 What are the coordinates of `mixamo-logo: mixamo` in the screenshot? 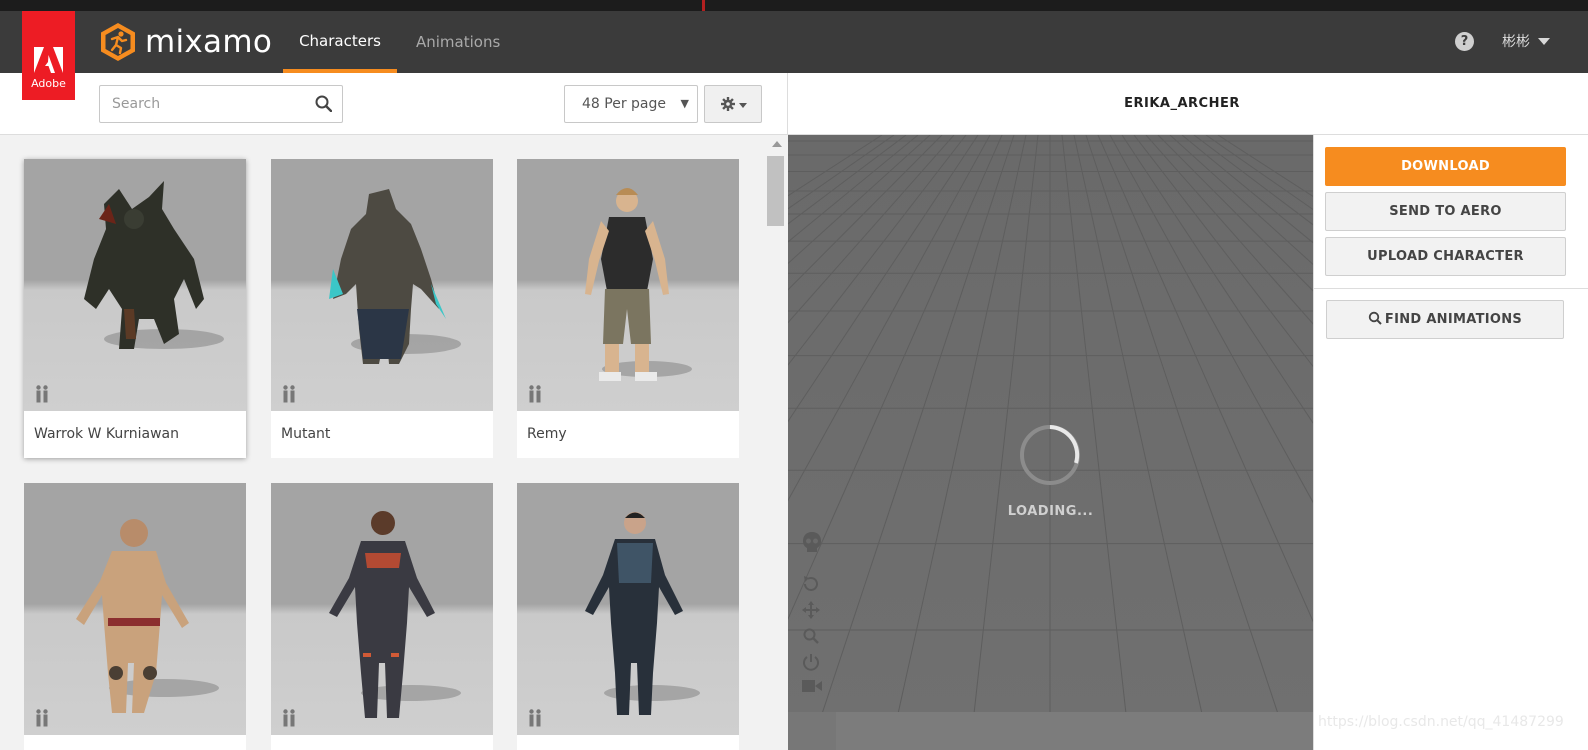 It's located at (185, 42).